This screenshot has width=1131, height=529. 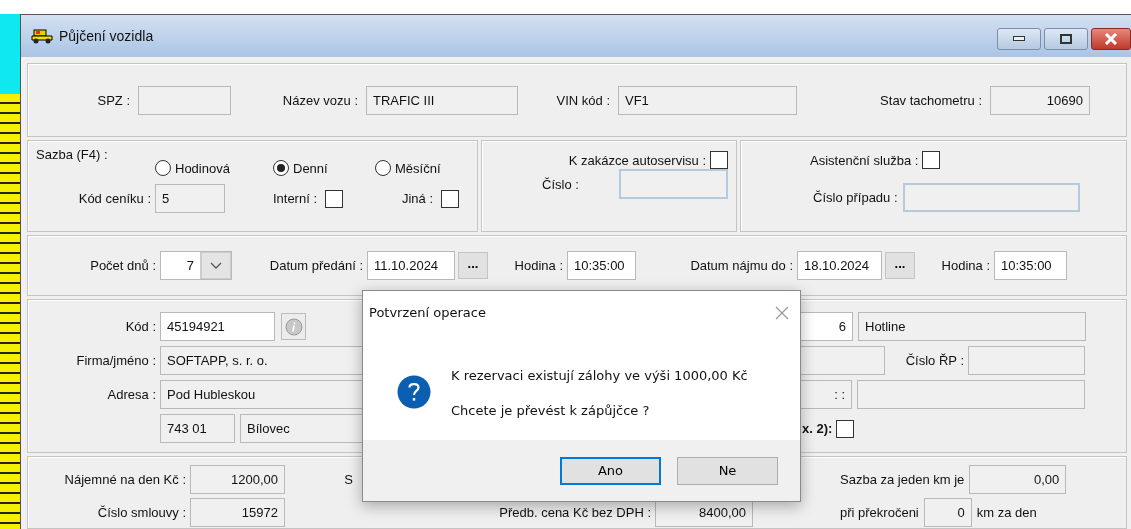 I want to click on dialog-message: K rezervaci existují zálohy ve výši 1000,00 Kč, so click(x=599, y=375).